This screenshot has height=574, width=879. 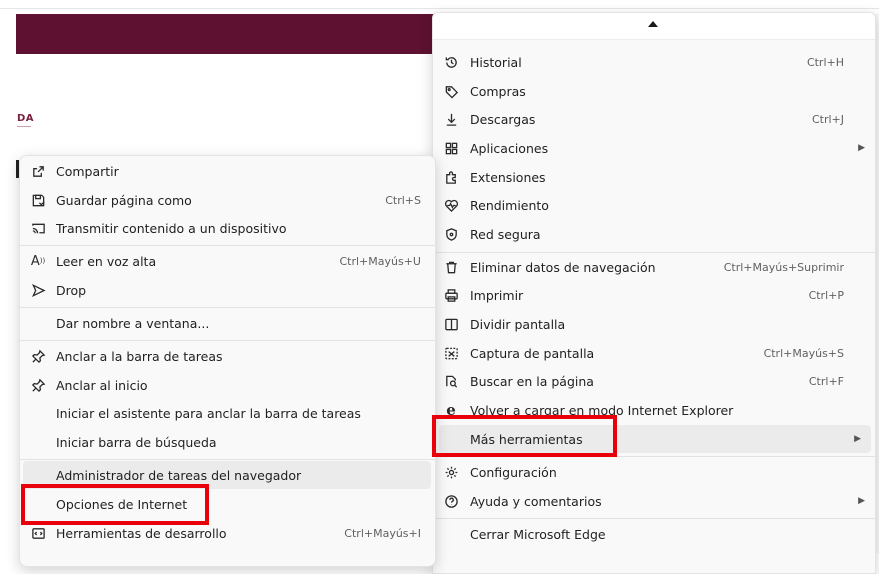 What do you see at coordinates (654, 353) in the screenshot?
I see `menu-item-screenshot: Captura de pantalla Ctrl+Mayús+S` at bounding box center [654, 353].